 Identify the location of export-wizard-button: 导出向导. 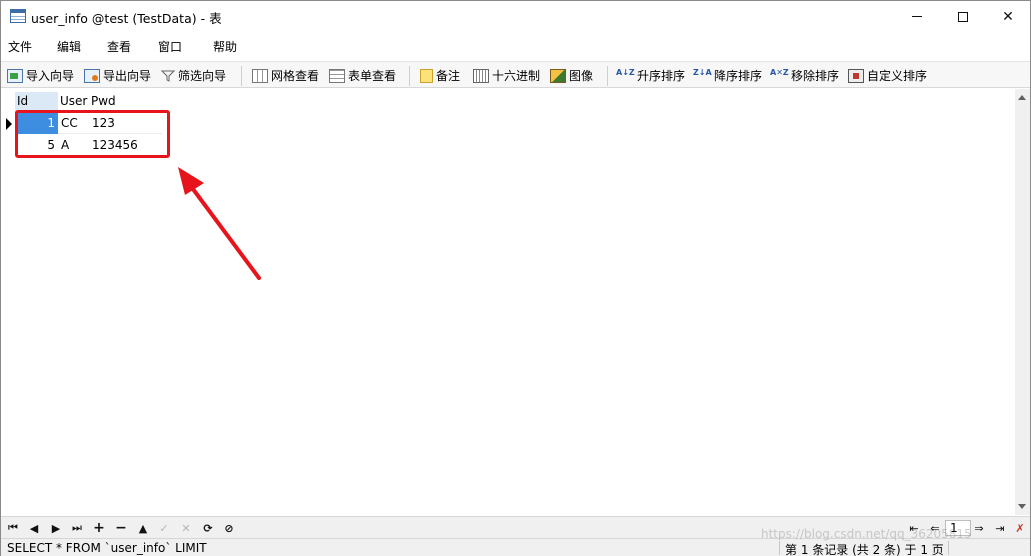
(117, 75).